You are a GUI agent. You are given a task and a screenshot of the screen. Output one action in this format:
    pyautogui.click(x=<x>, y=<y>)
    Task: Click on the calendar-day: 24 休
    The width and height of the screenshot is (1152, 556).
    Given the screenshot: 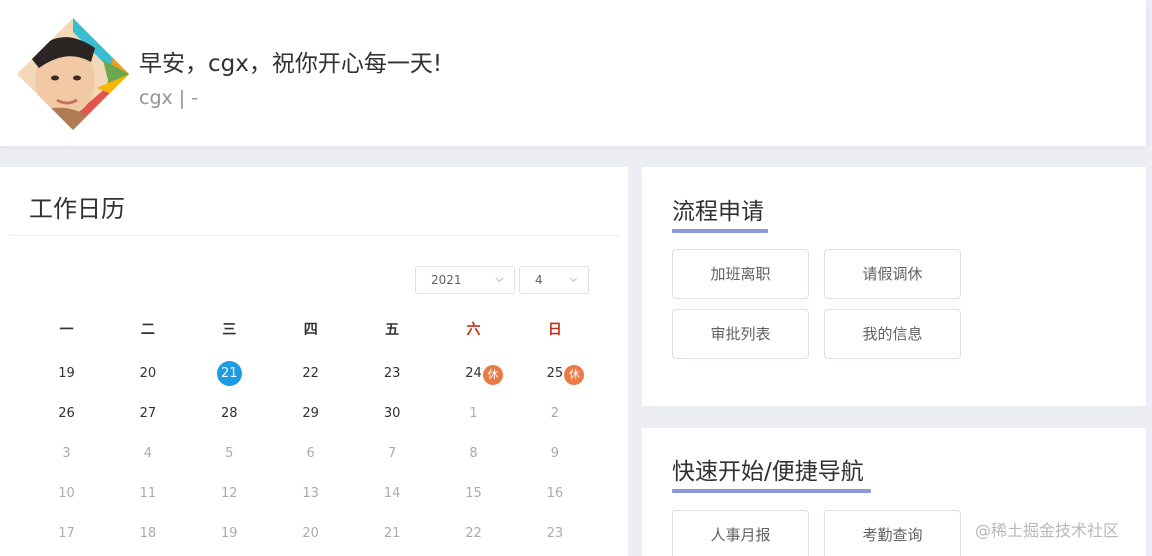 What is the action you would take?
    pyautogui.click(x=473, y=374)
    